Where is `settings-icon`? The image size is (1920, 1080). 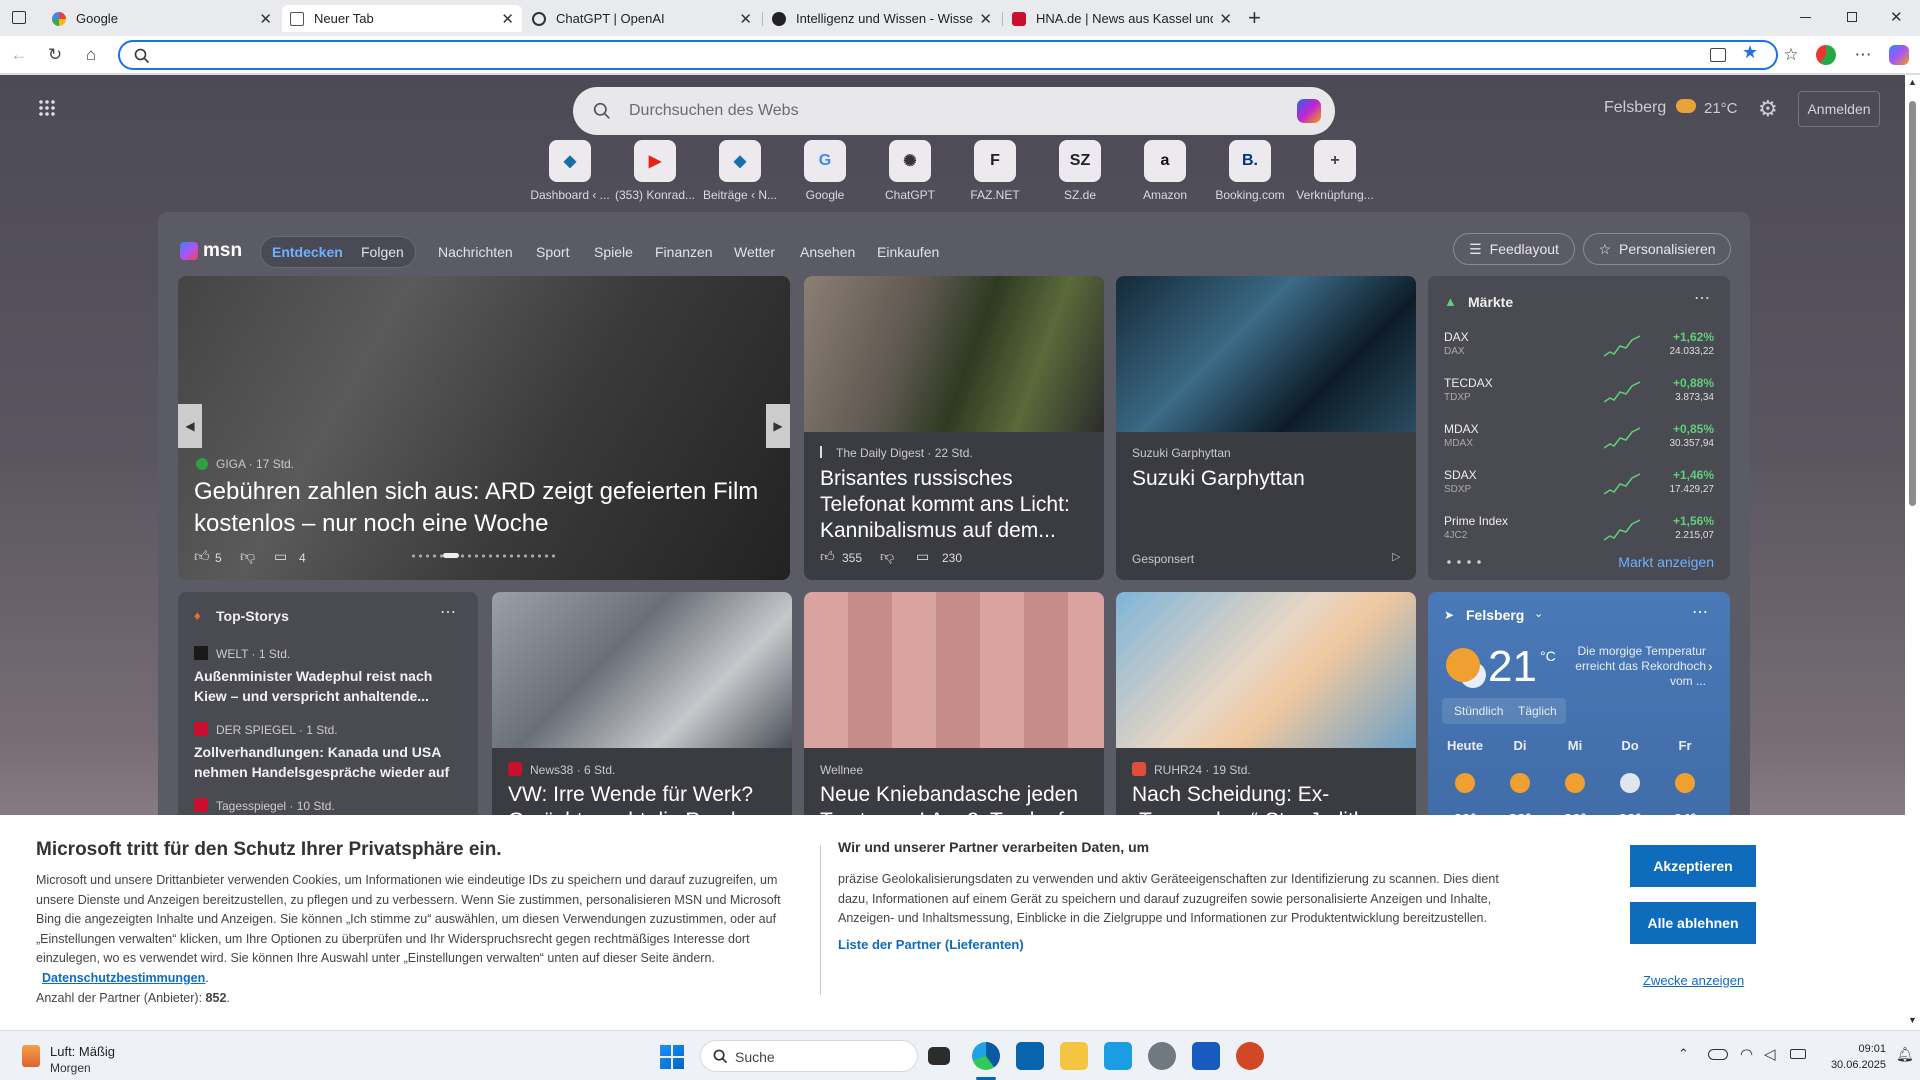 settings-icon is located at coordinates (1162, 1056).